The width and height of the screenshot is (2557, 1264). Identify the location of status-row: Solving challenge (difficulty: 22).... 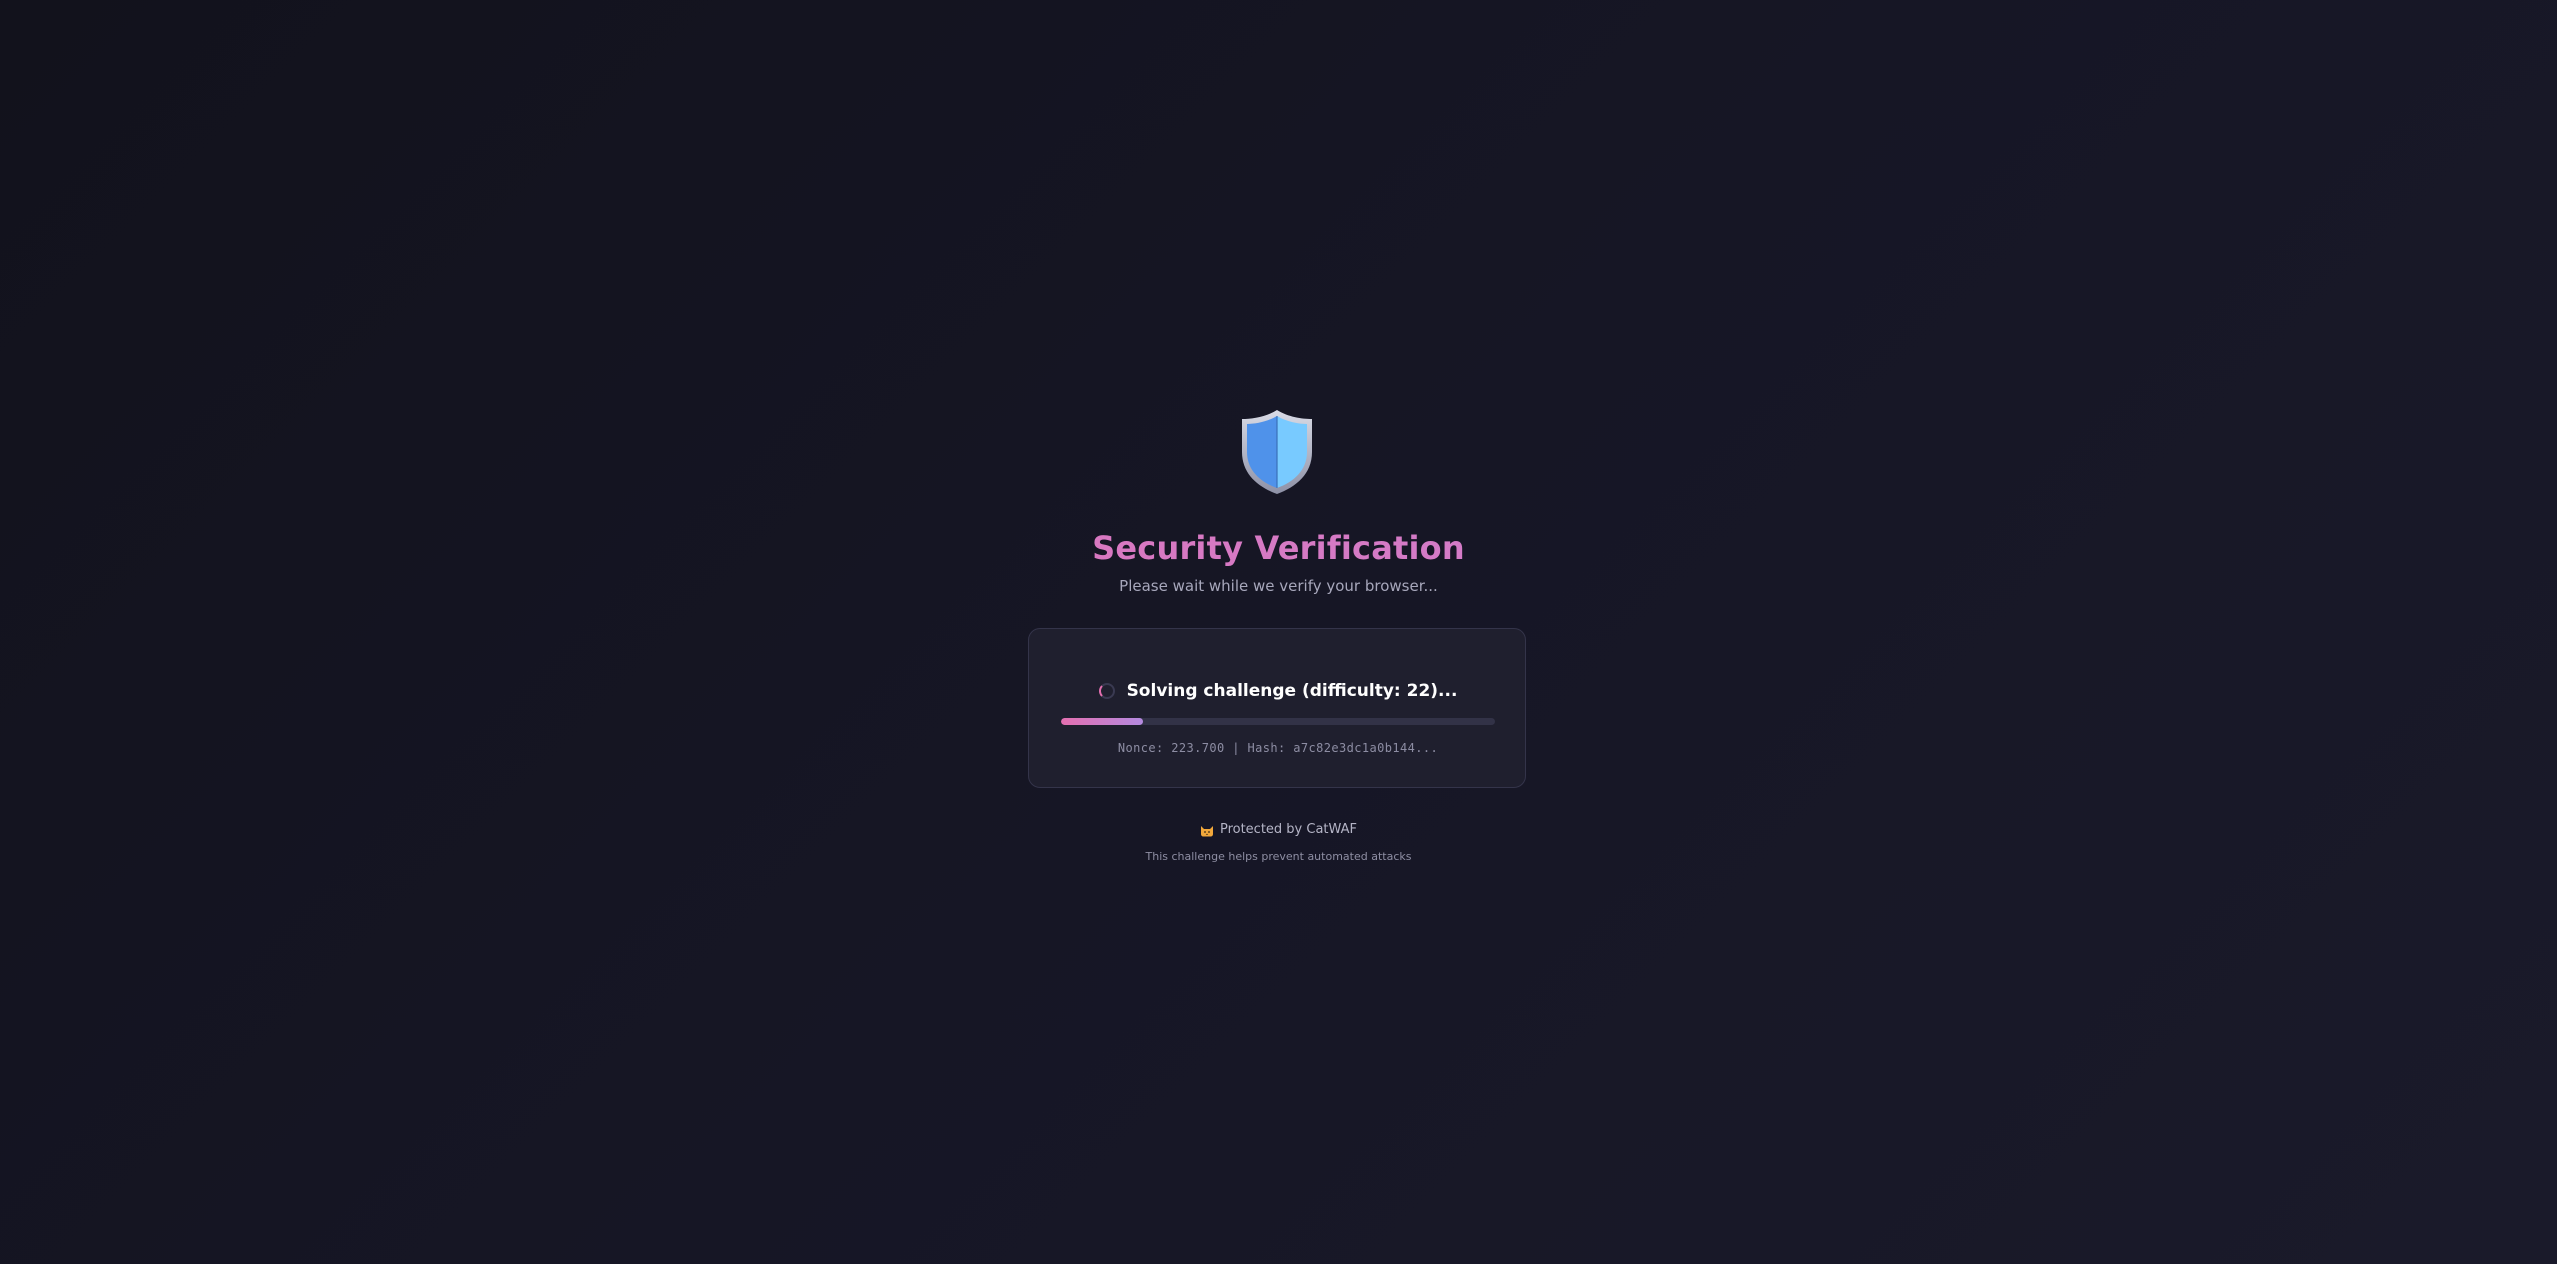
(1278, 691).